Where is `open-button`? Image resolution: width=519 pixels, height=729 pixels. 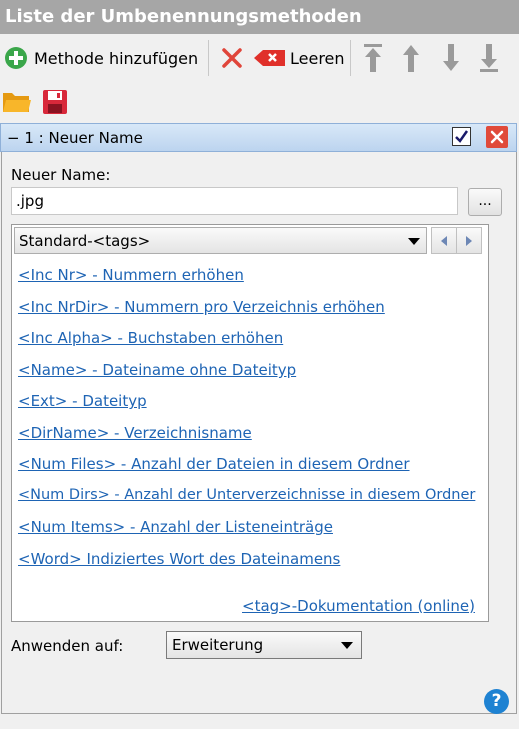
open-button is located at coordinates (17, 102).